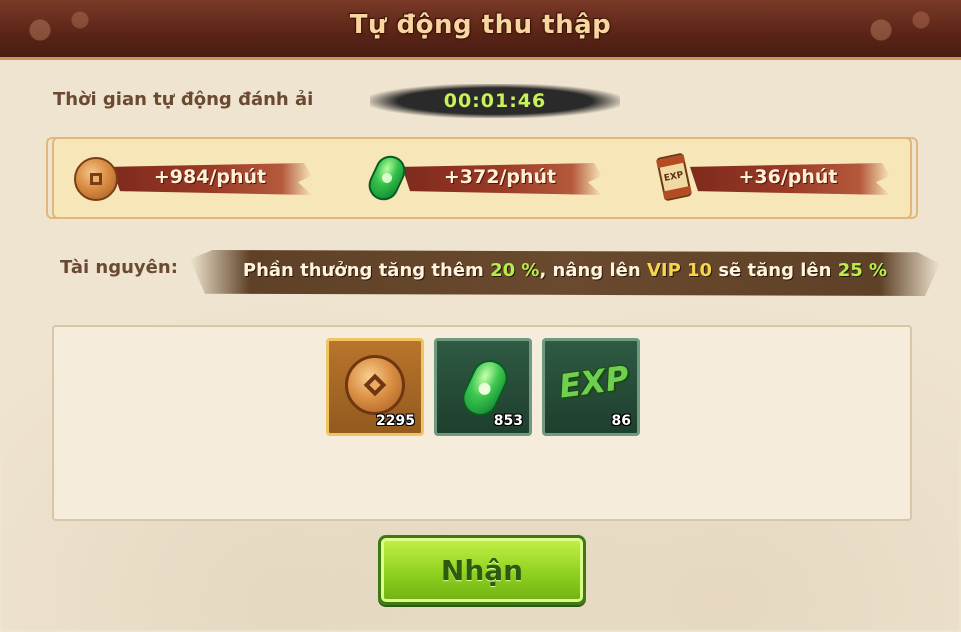 This screenshot has width=961, height=632. What do you see at coordinates (788, 177) in the screenshot?
I see `rate-exp-value: +36/phút` at bounding box center [788, 177].